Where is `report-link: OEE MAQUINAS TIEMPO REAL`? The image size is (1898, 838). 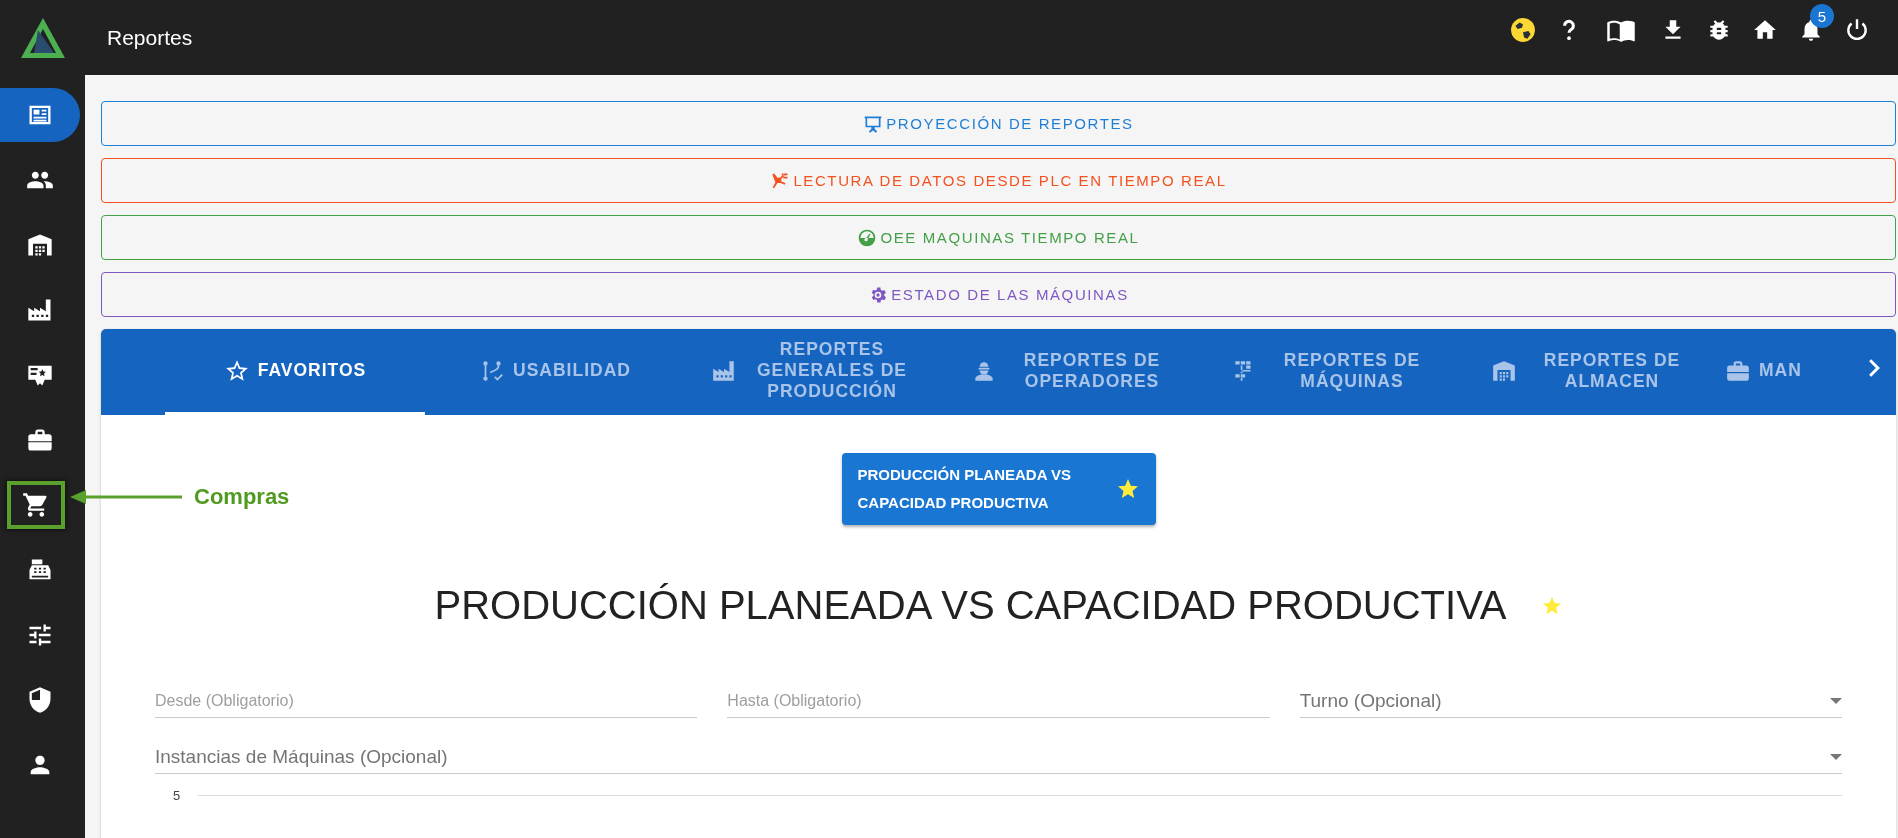
report-link: OEE MAQUINAS TIEMPO REAL is located at coordinates (998, 237).